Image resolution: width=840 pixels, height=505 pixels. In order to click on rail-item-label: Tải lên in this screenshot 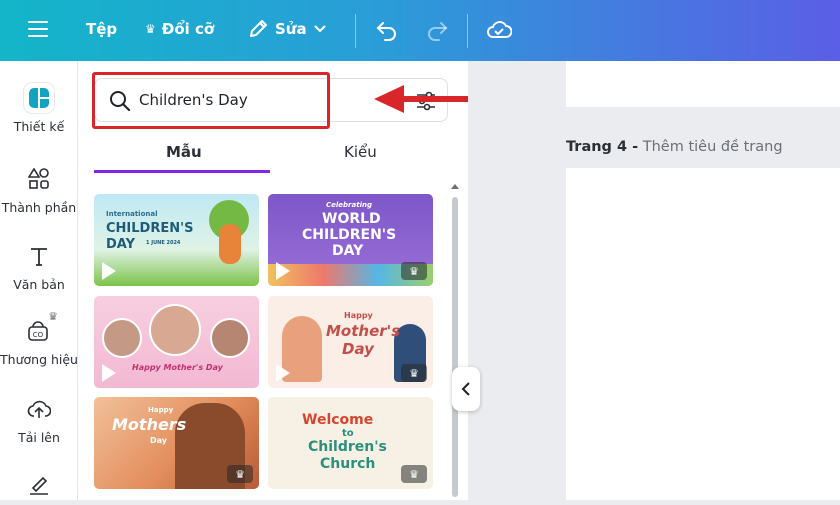, I will do `click(39, 437)`.